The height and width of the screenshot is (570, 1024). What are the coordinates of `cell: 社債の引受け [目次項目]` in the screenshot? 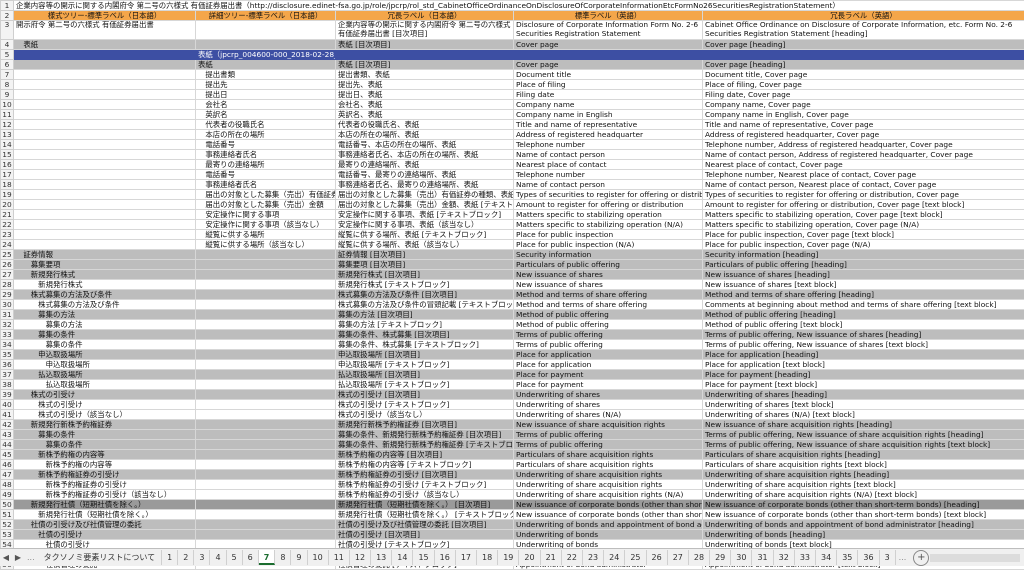 It's located at (425, 535).